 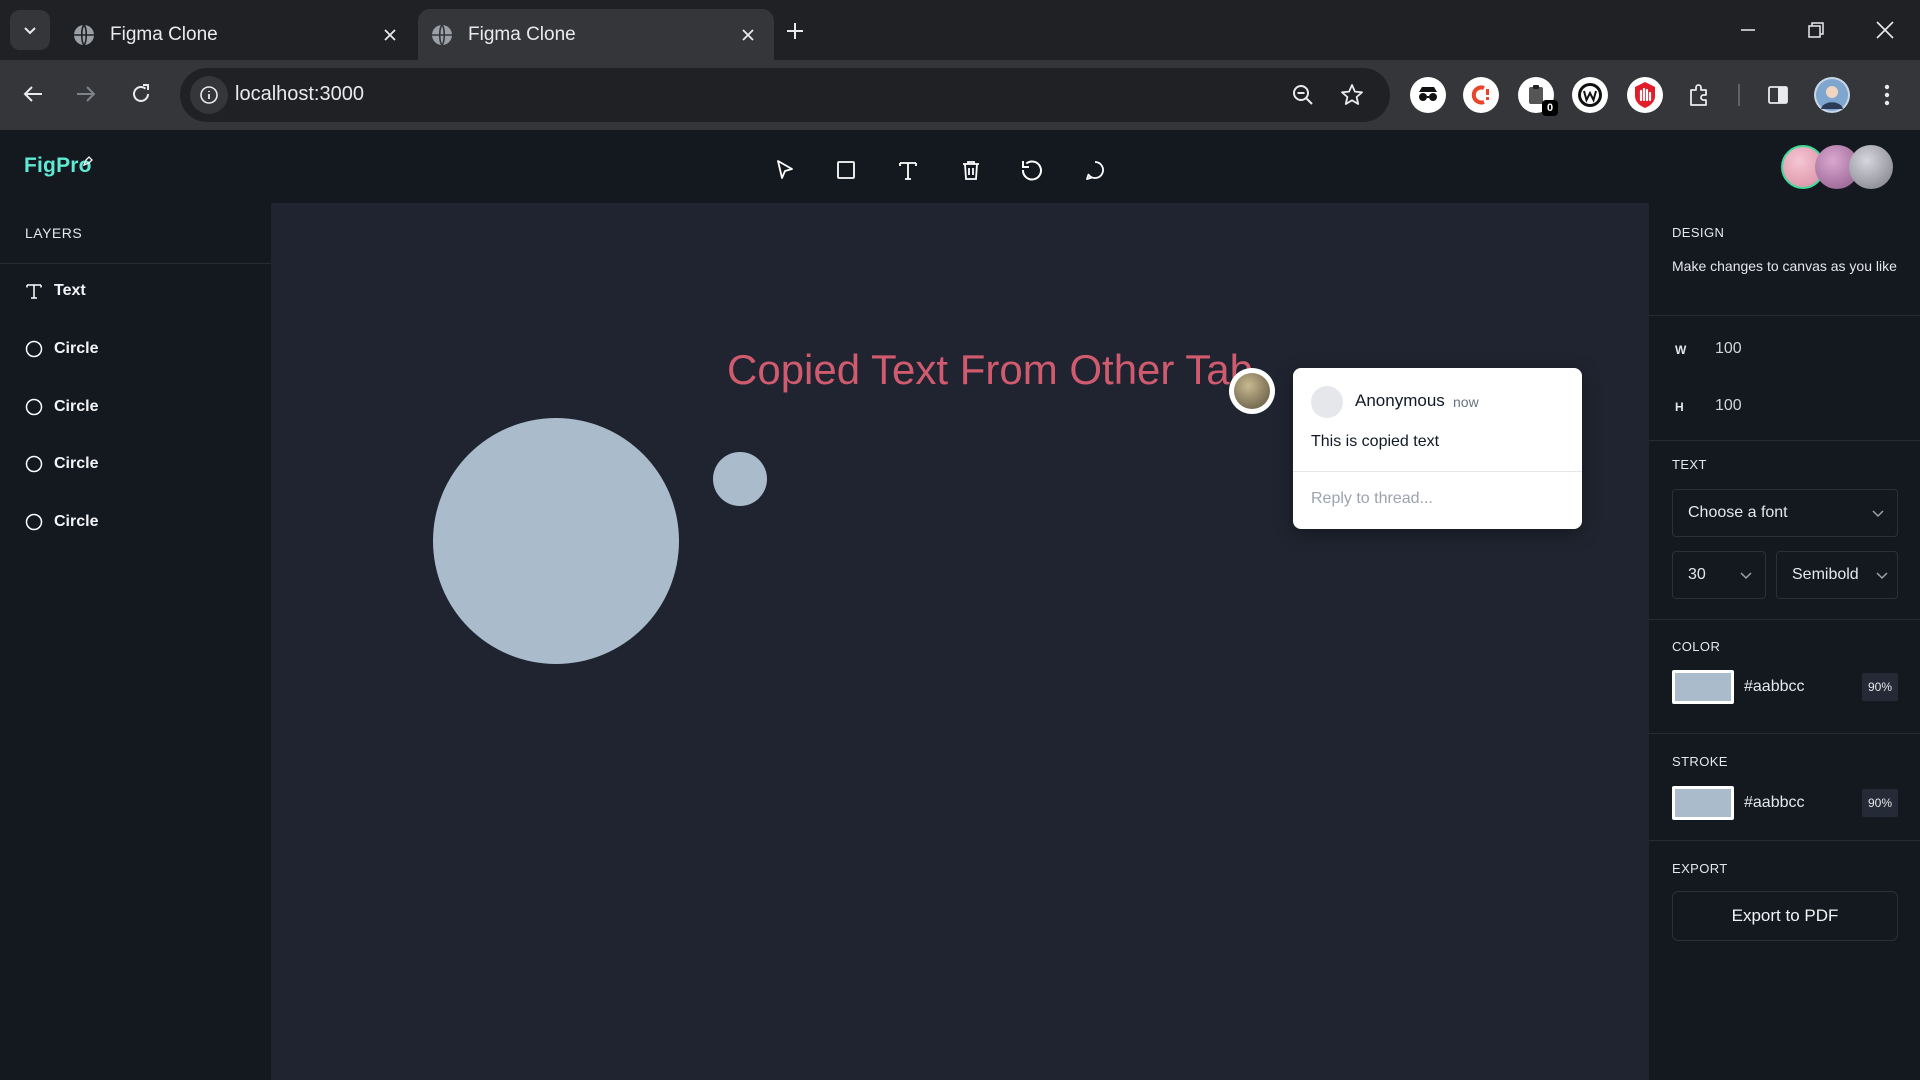 I want to click on height-input: 100, so click(x=1728, y=406).